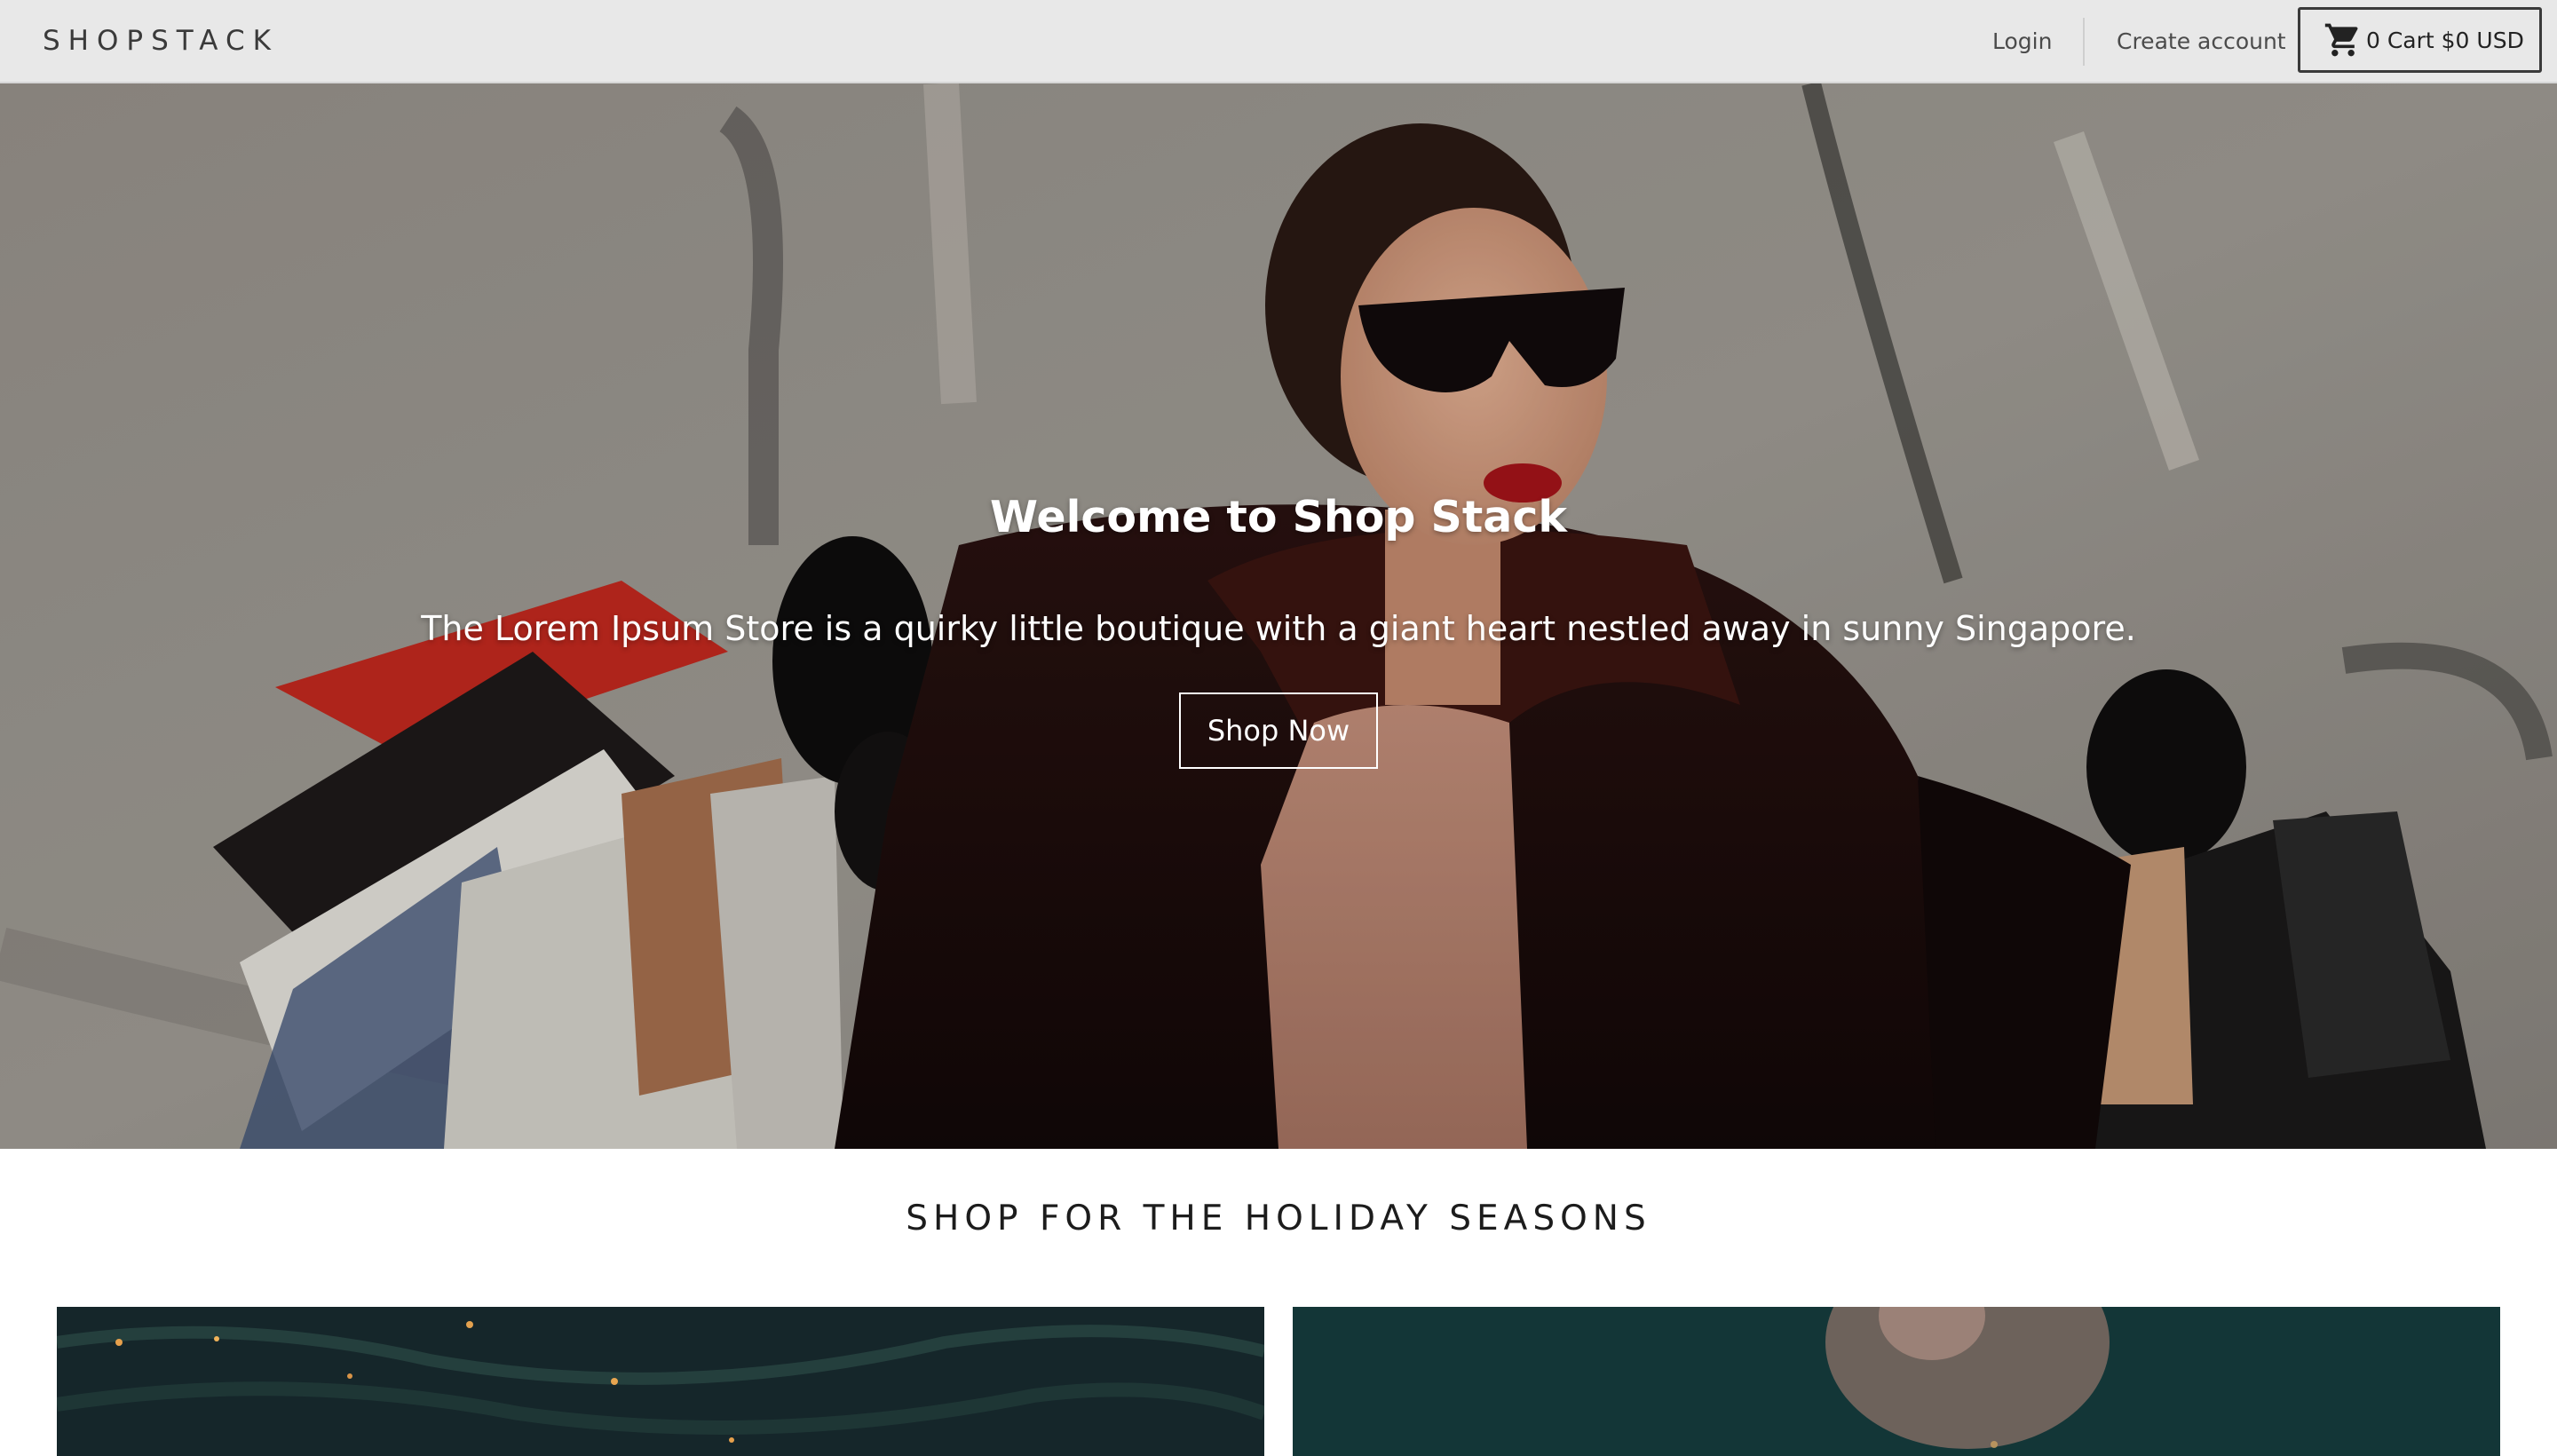 The image size is (2557, 1456). I want to click on holiday-tree-image, so click(660, 1381).